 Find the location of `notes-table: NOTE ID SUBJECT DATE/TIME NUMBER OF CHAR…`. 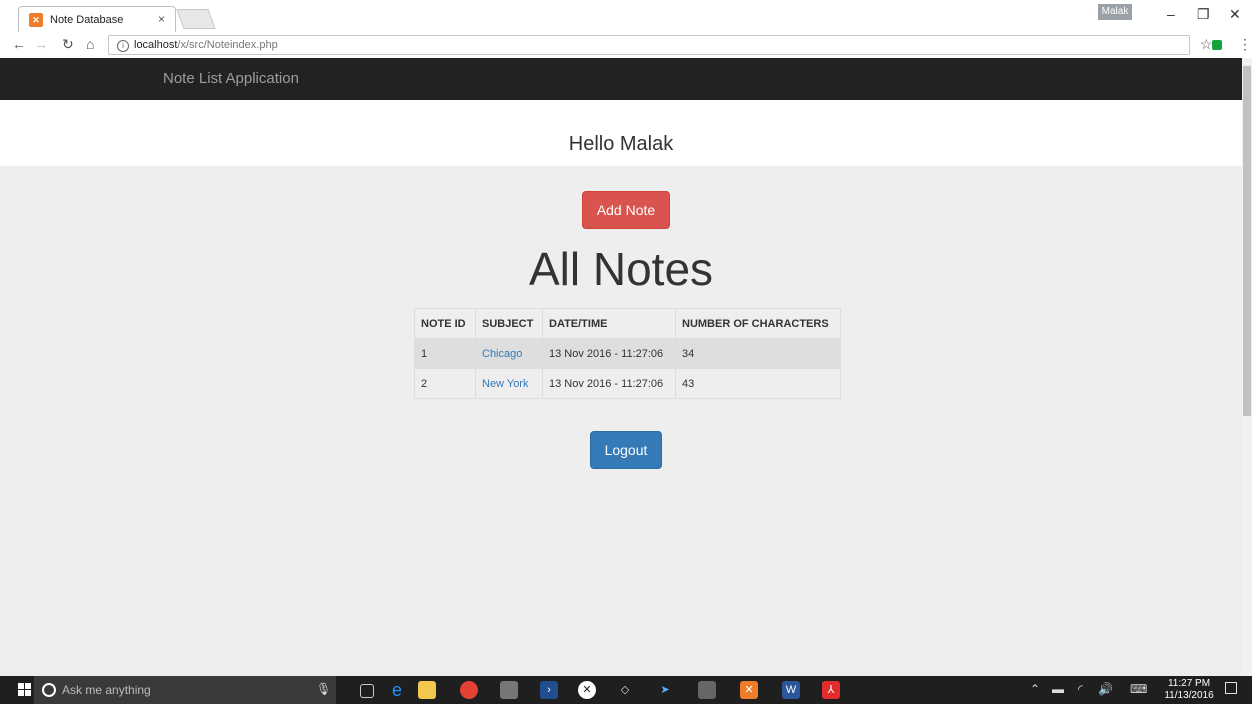

notes-table: NOTE ID SUBJECT DATE/TIME NUMBER OF CHAR… is located at coordinates (627, 353).